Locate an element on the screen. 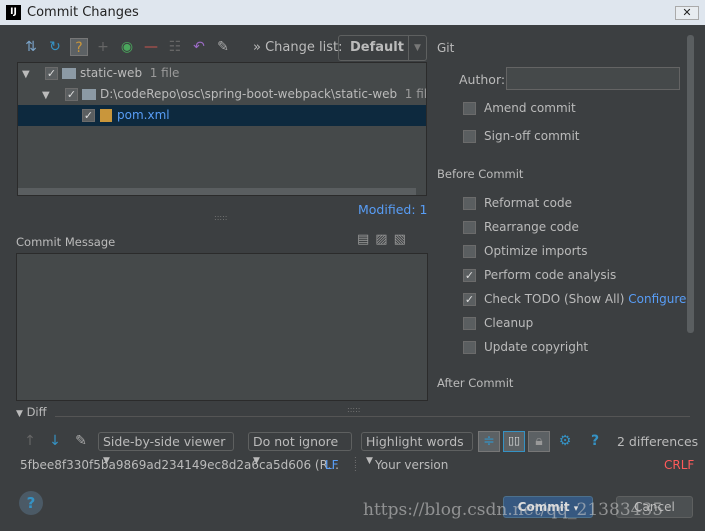  unversioned-files-icon: ? is located at coordinates (79, 47).